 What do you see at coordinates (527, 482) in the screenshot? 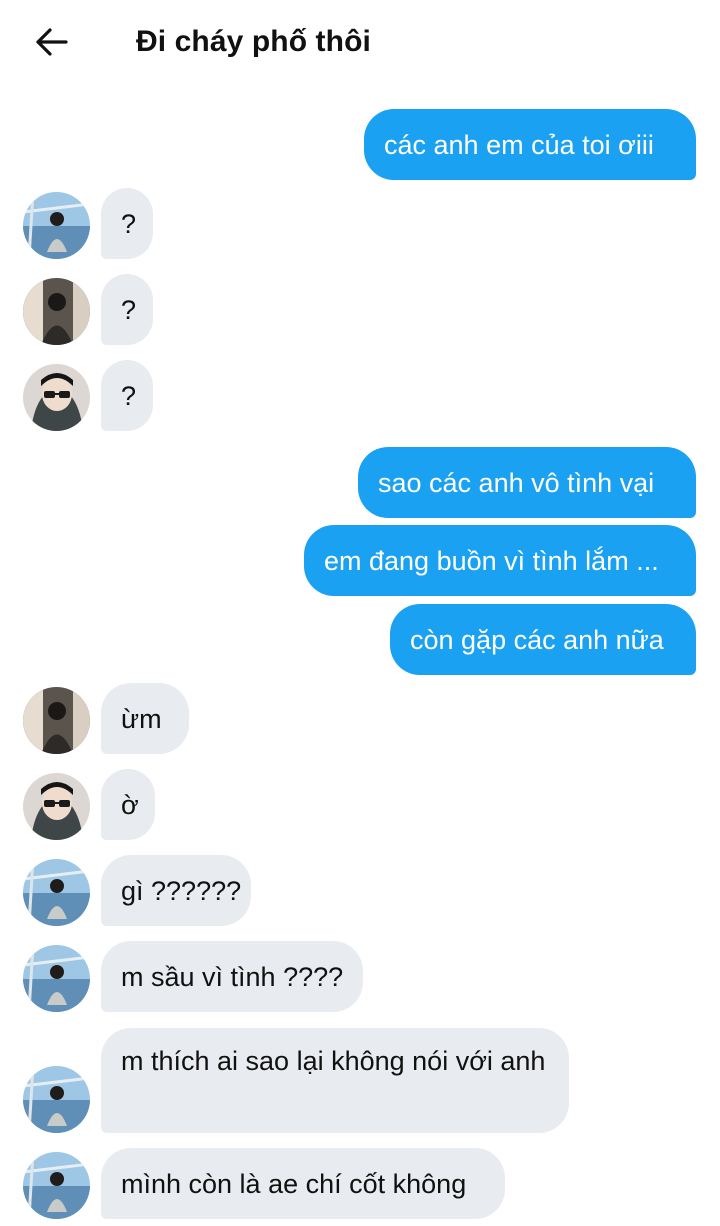
I see `message-bubble: sao các anh vô tình vại` at bounding box center [527, 482].